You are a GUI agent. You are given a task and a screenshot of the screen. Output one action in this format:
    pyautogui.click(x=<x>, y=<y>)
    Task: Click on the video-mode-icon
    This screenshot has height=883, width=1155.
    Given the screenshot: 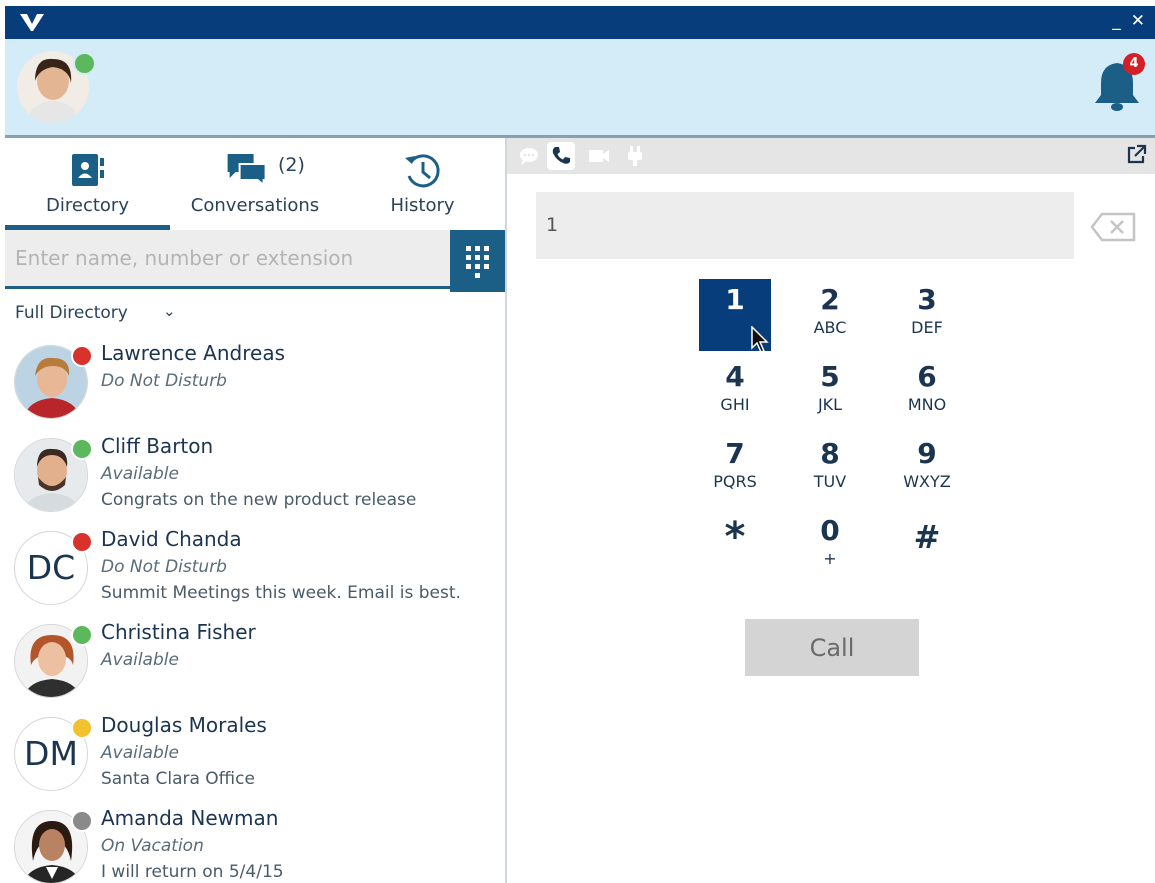 What is the action you would take?
    pyautogui.click(x=599, y=156)
    